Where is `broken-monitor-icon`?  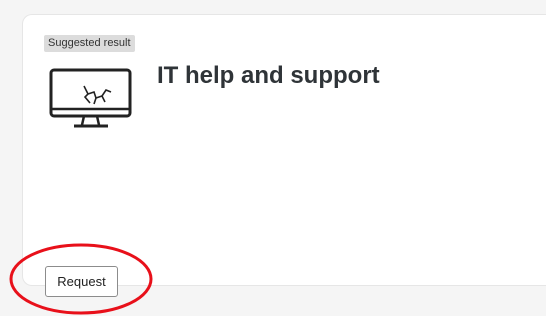
broken-monitor-icon is located at coordinates (91, 100).